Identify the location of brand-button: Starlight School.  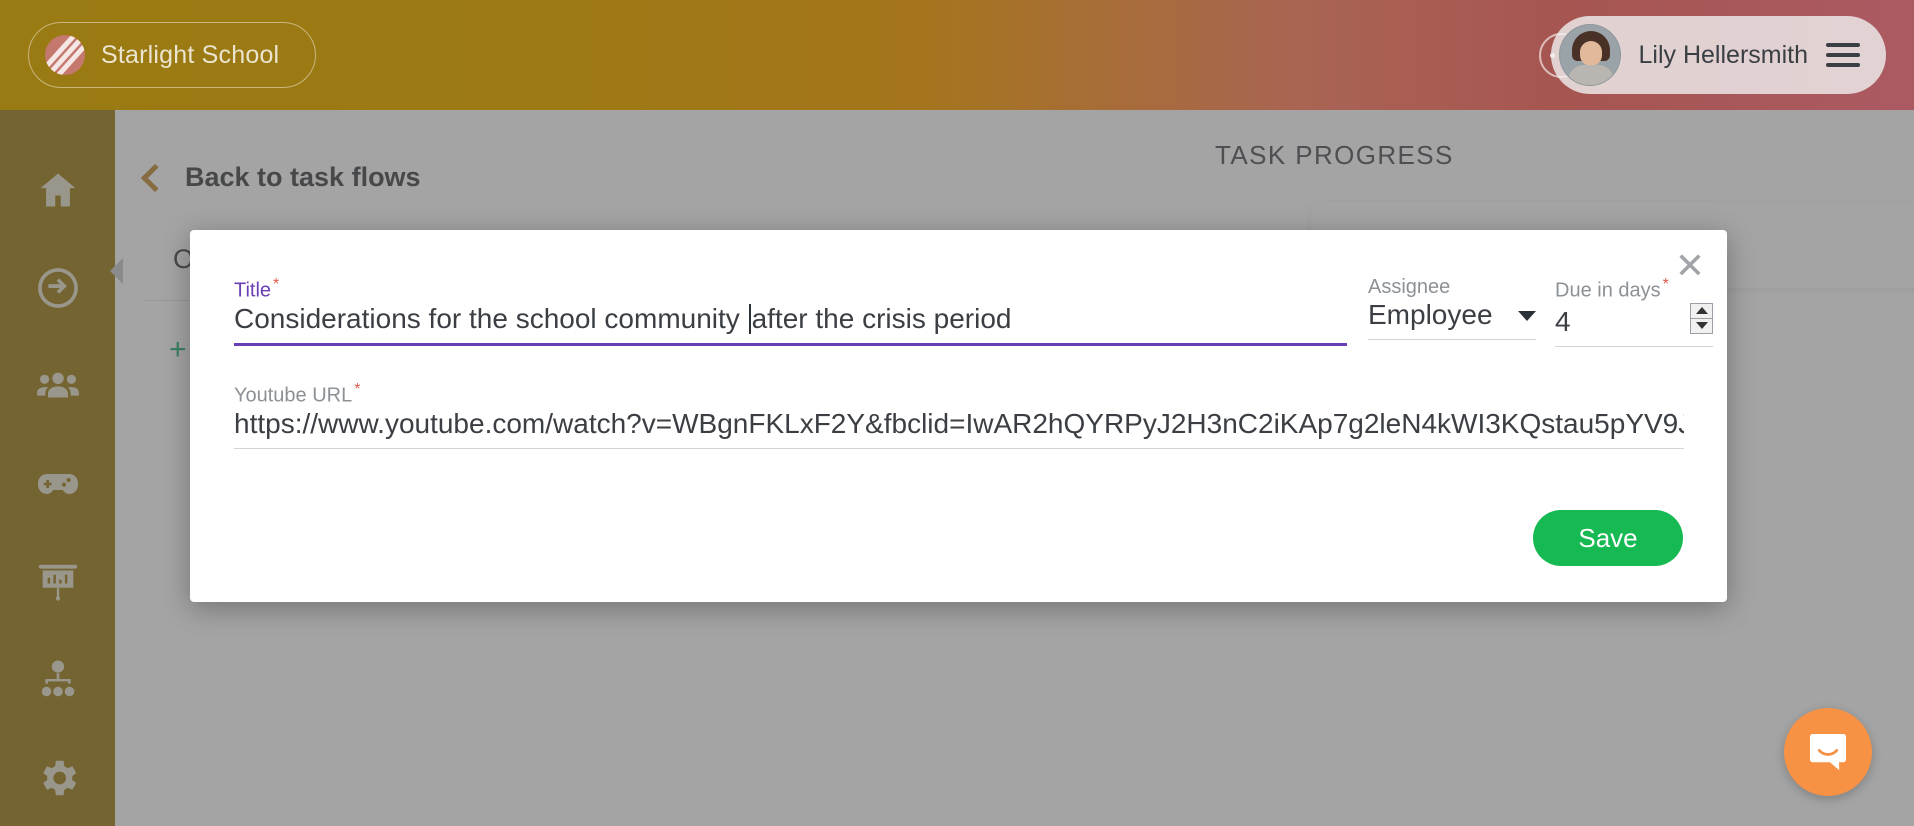
(172, 55).